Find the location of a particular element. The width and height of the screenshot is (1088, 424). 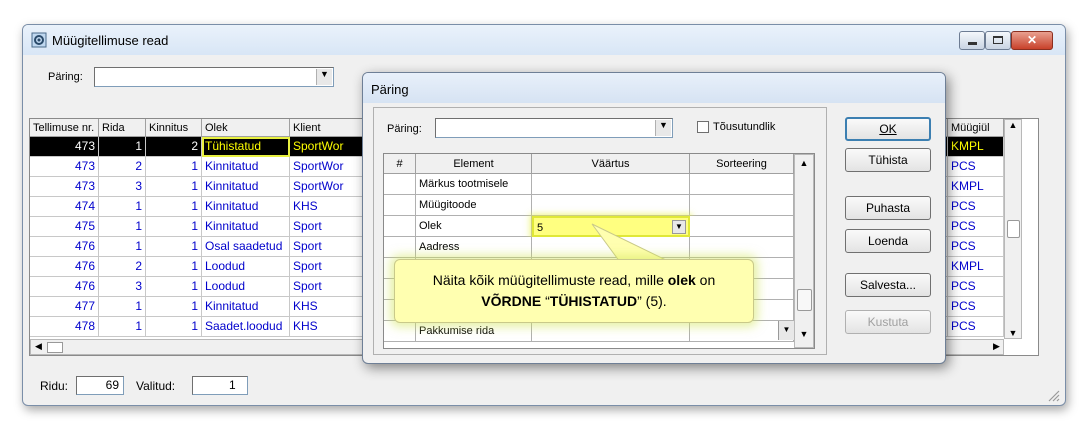

col-header-status: Olek is located at coordinates (246, 128).